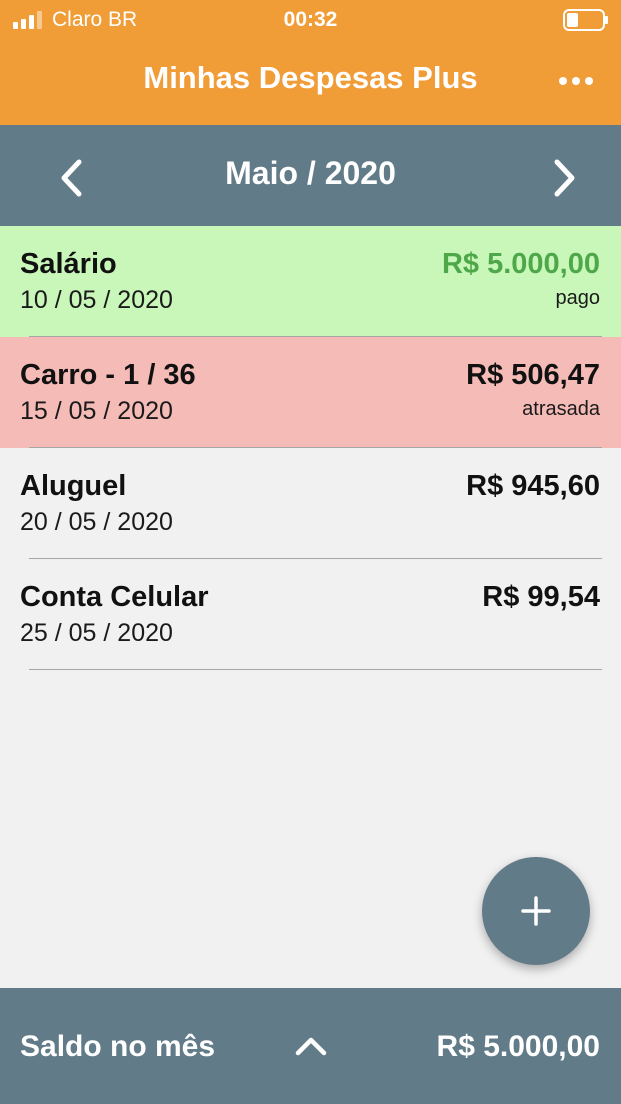 Image resolution: width=621 pixels, height=1104 pixels. I want to click on entry-amount: R$ 5.000,00, so click(520, 264).